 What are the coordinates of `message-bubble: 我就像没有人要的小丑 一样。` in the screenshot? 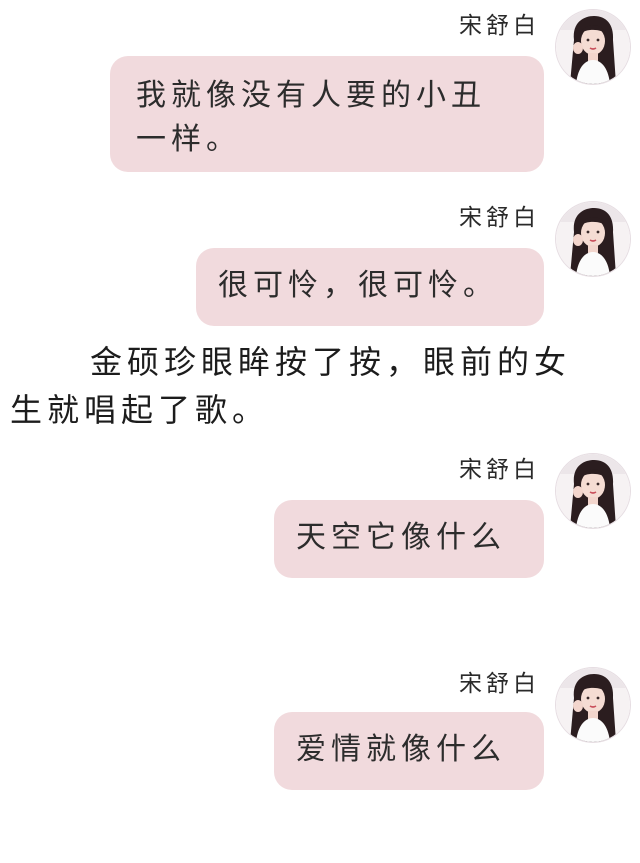 It's located at (327, 114).